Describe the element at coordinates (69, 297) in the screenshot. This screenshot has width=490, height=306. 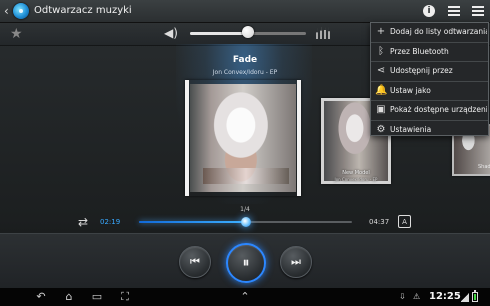
I see `home-icon: ⌂` at that location.